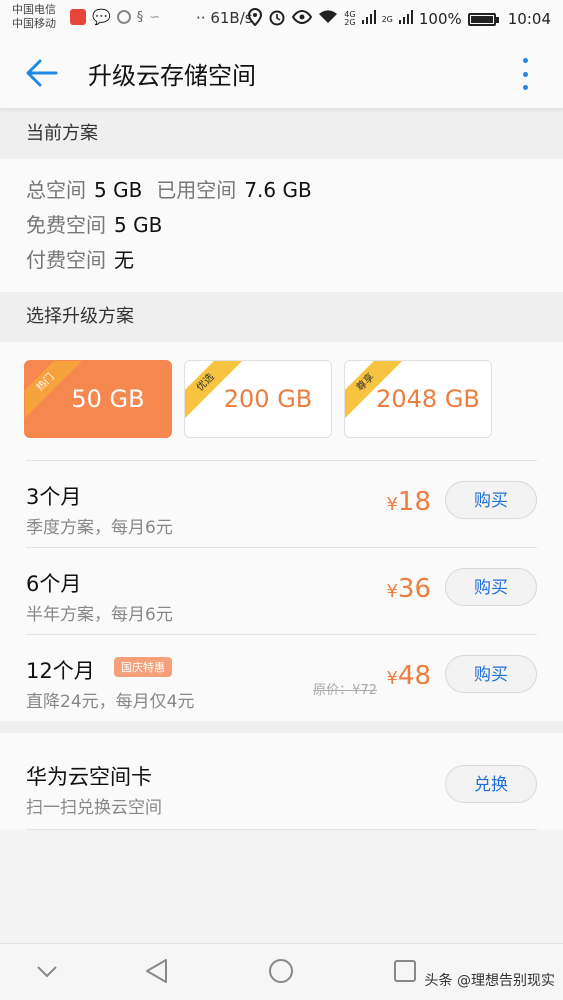  I want to click on price: ¥36, so click(408, 589).